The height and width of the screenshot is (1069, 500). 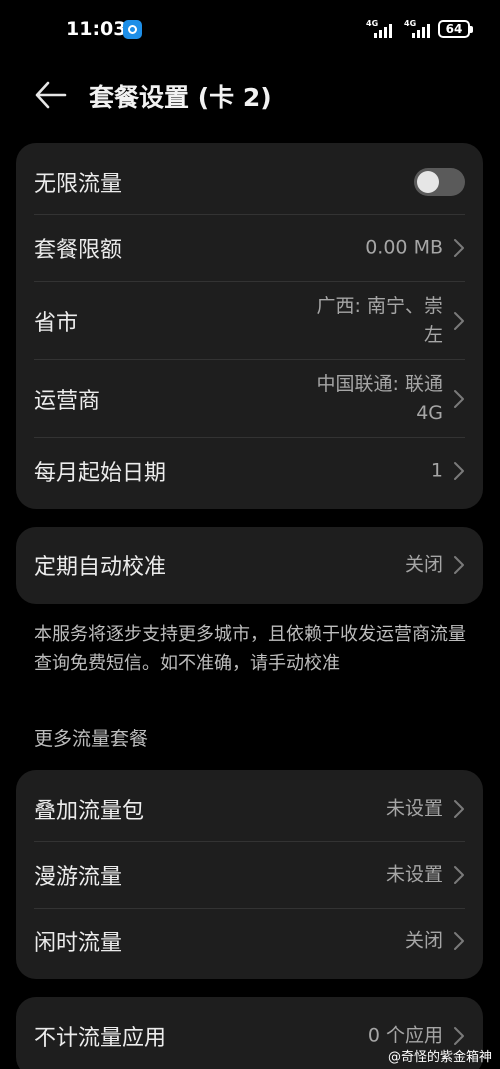 What do you see at coordinates (421, 29) in the screenshot?
I see `signal-sim2-icon: 4G` at bounding box center [421, 29].